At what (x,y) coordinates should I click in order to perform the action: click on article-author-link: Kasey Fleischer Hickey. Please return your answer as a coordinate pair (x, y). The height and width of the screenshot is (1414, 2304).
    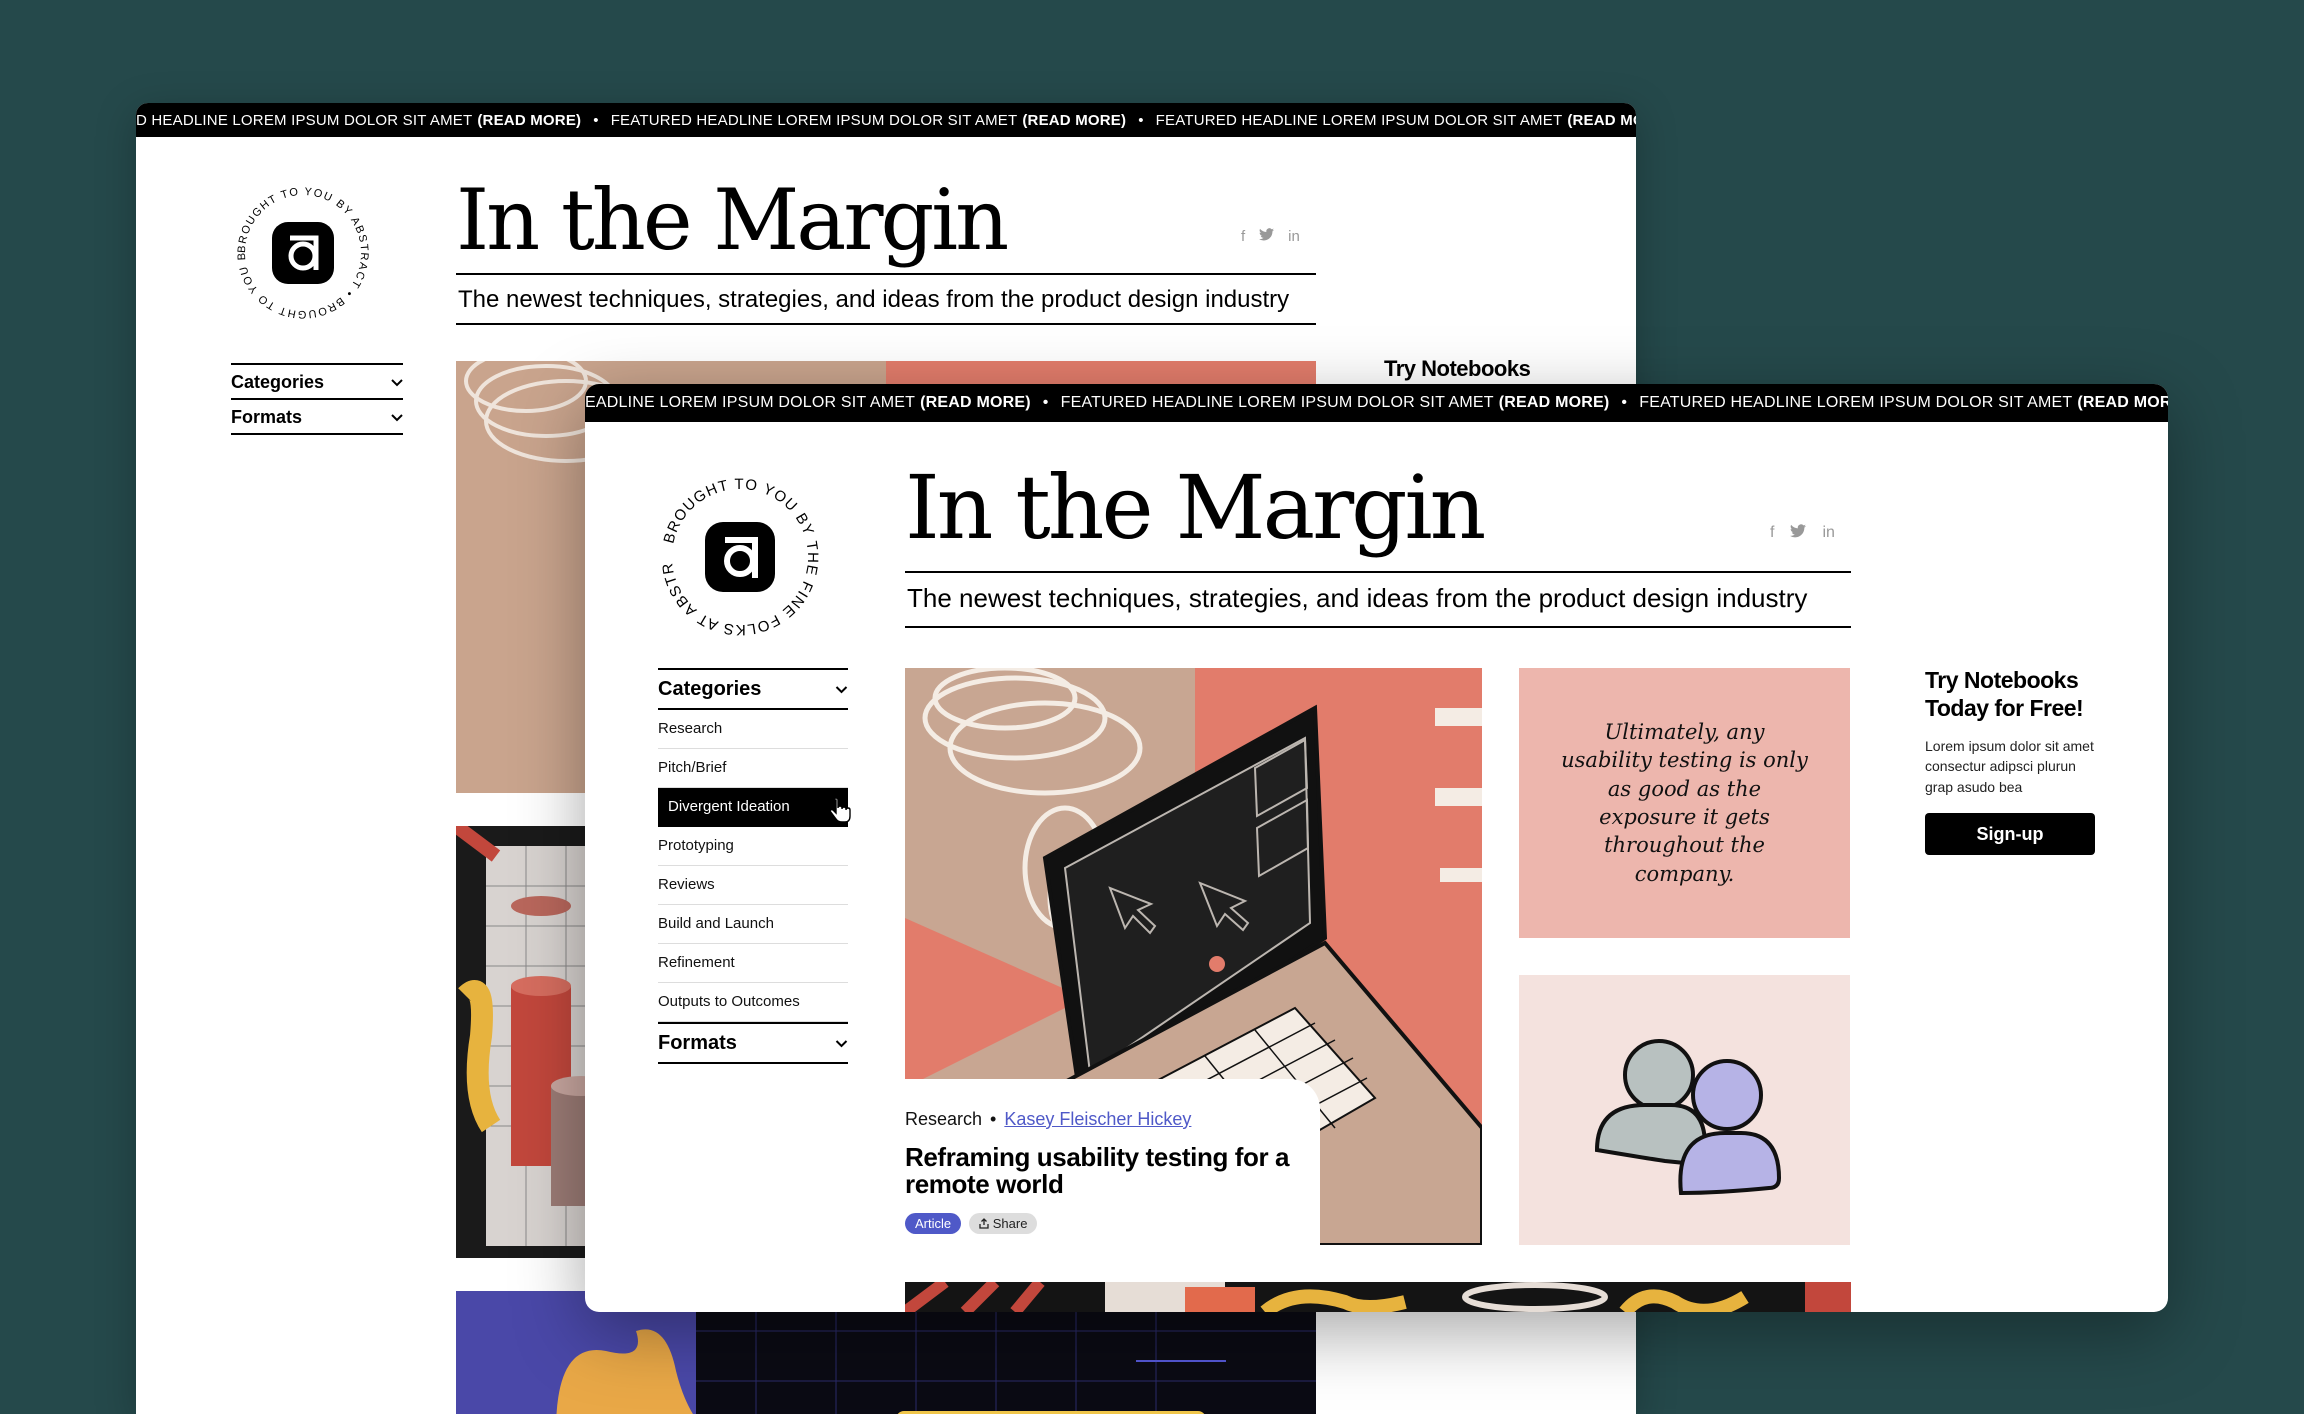
    Looking at the image, I should click on (1097, 1119).